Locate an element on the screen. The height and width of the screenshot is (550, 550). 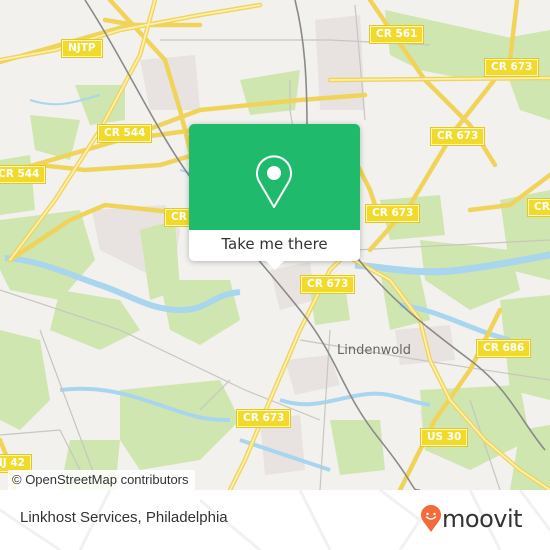
popup-header is located at coordinates (274, 177).